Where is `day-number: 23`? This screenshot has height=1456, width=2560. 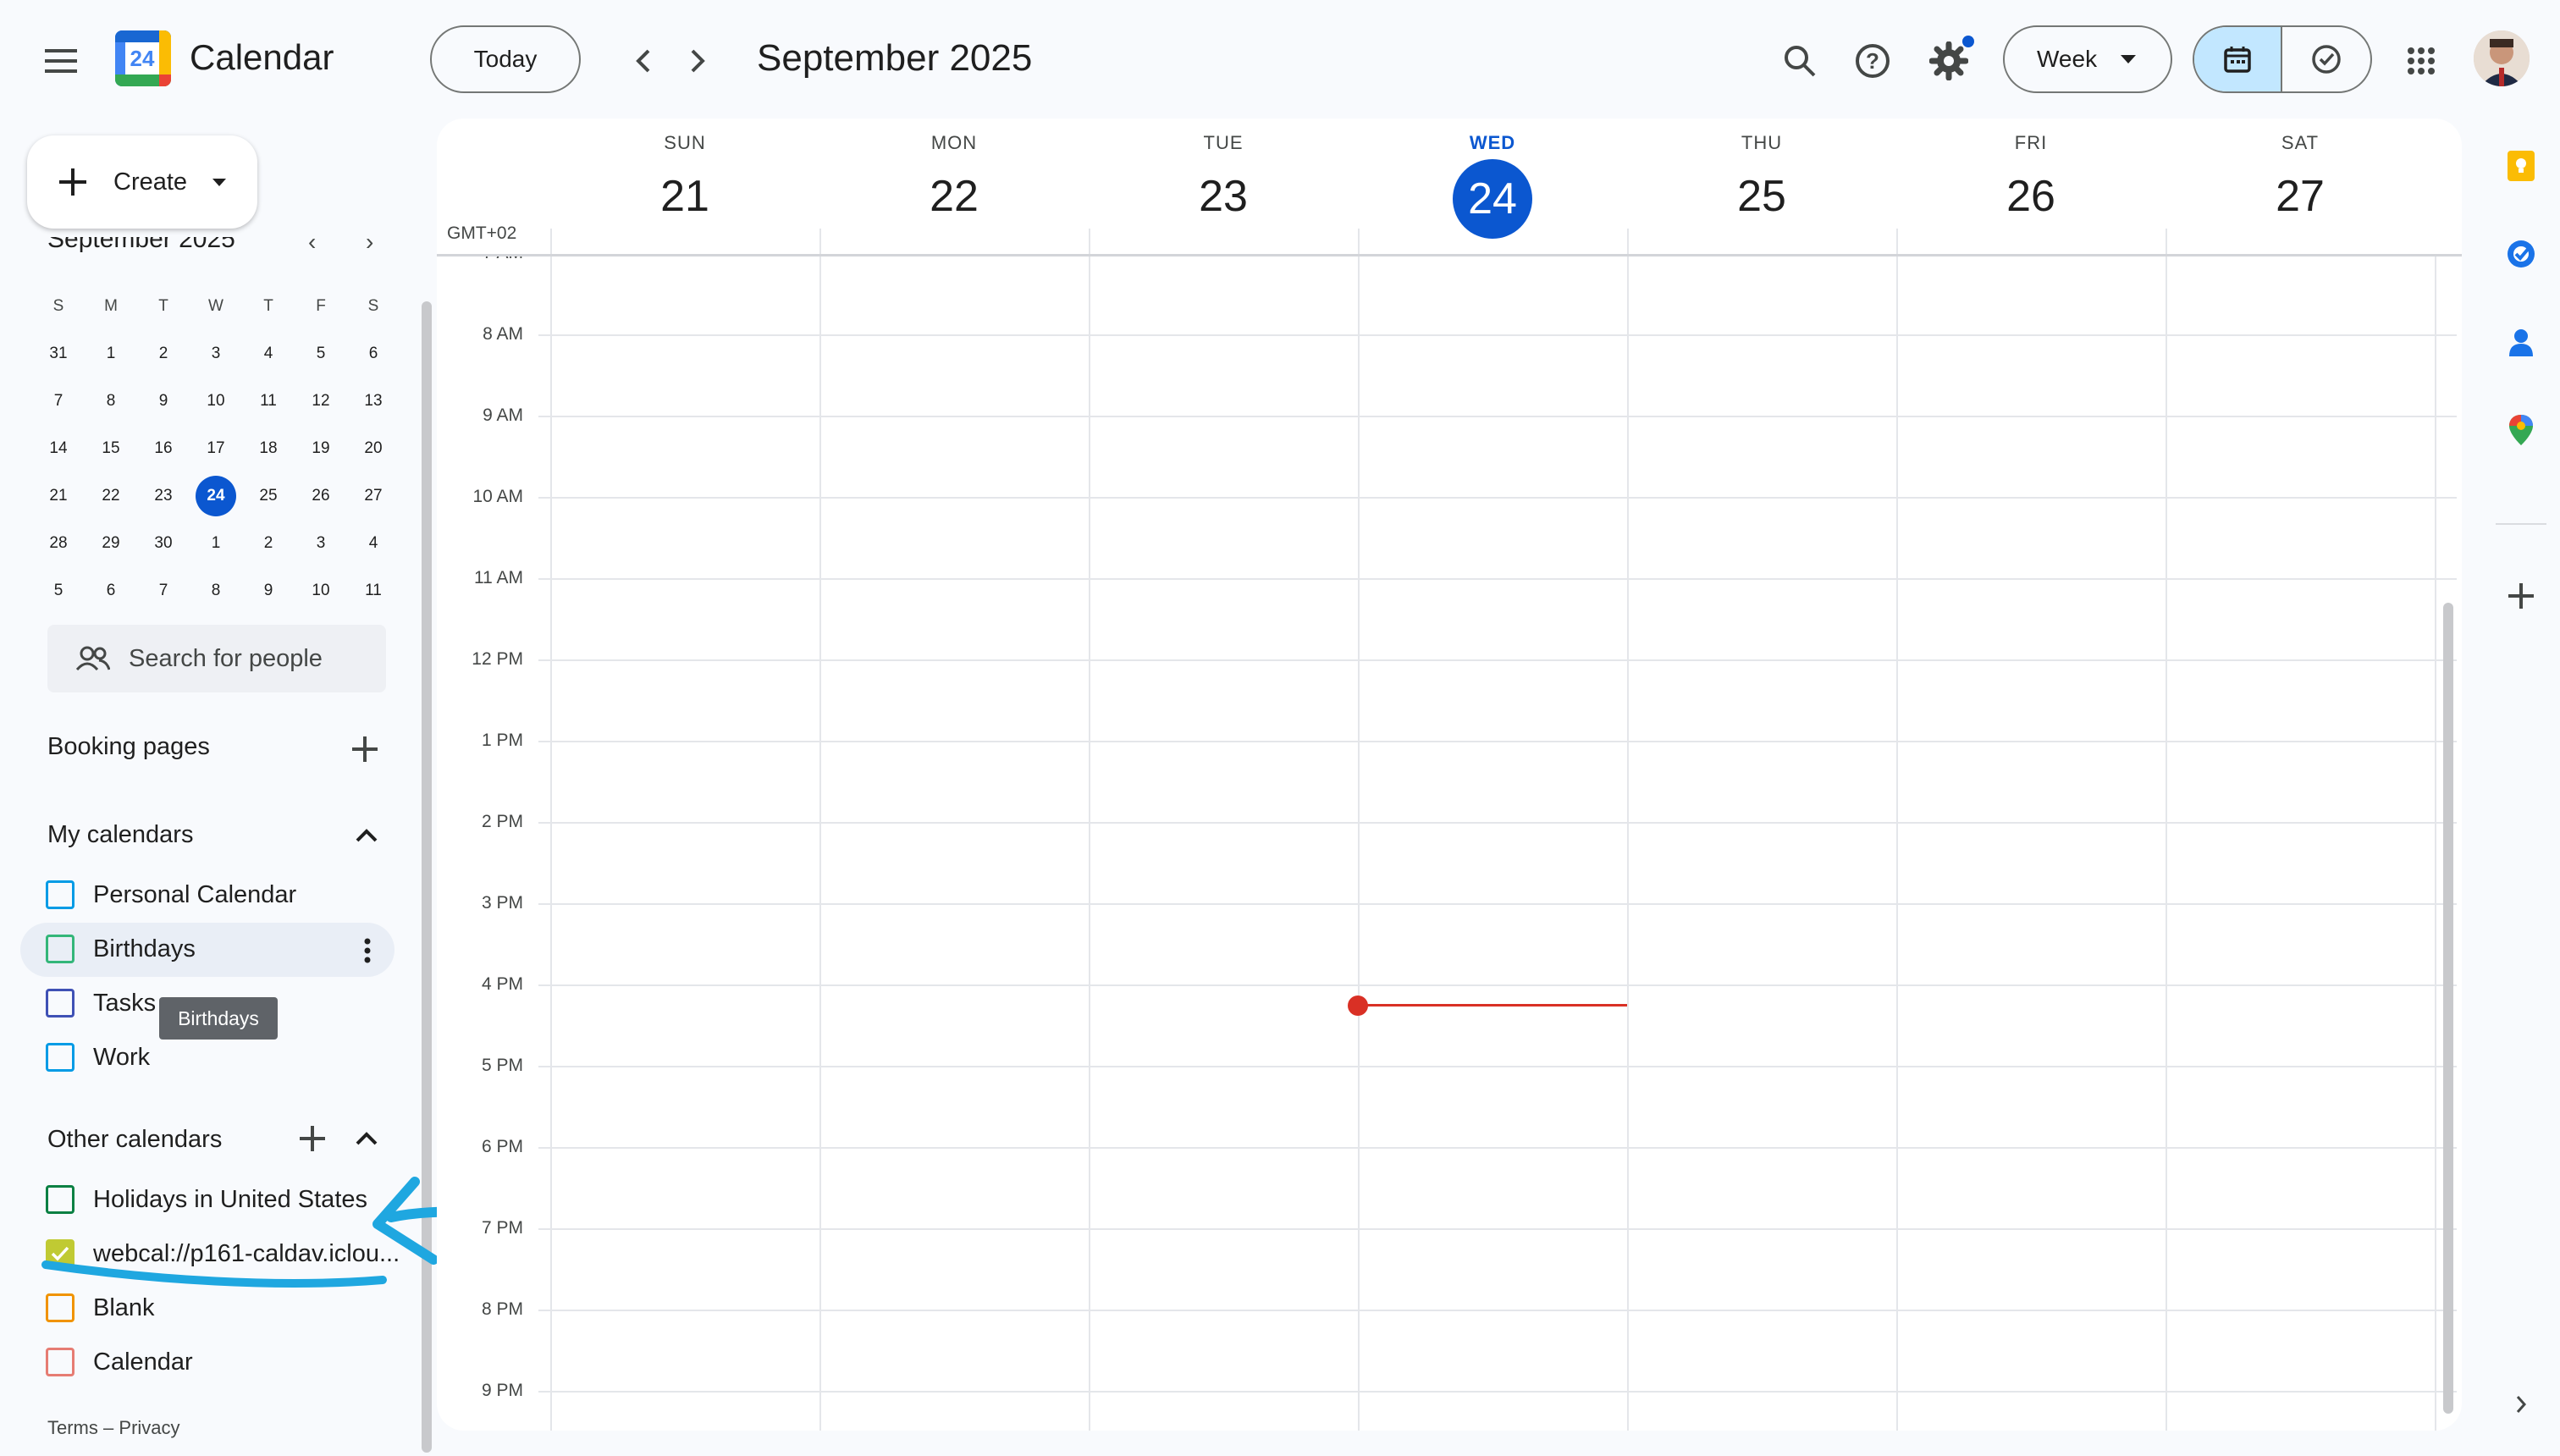
day-number: 23 is located at coordinates (1223, 196).